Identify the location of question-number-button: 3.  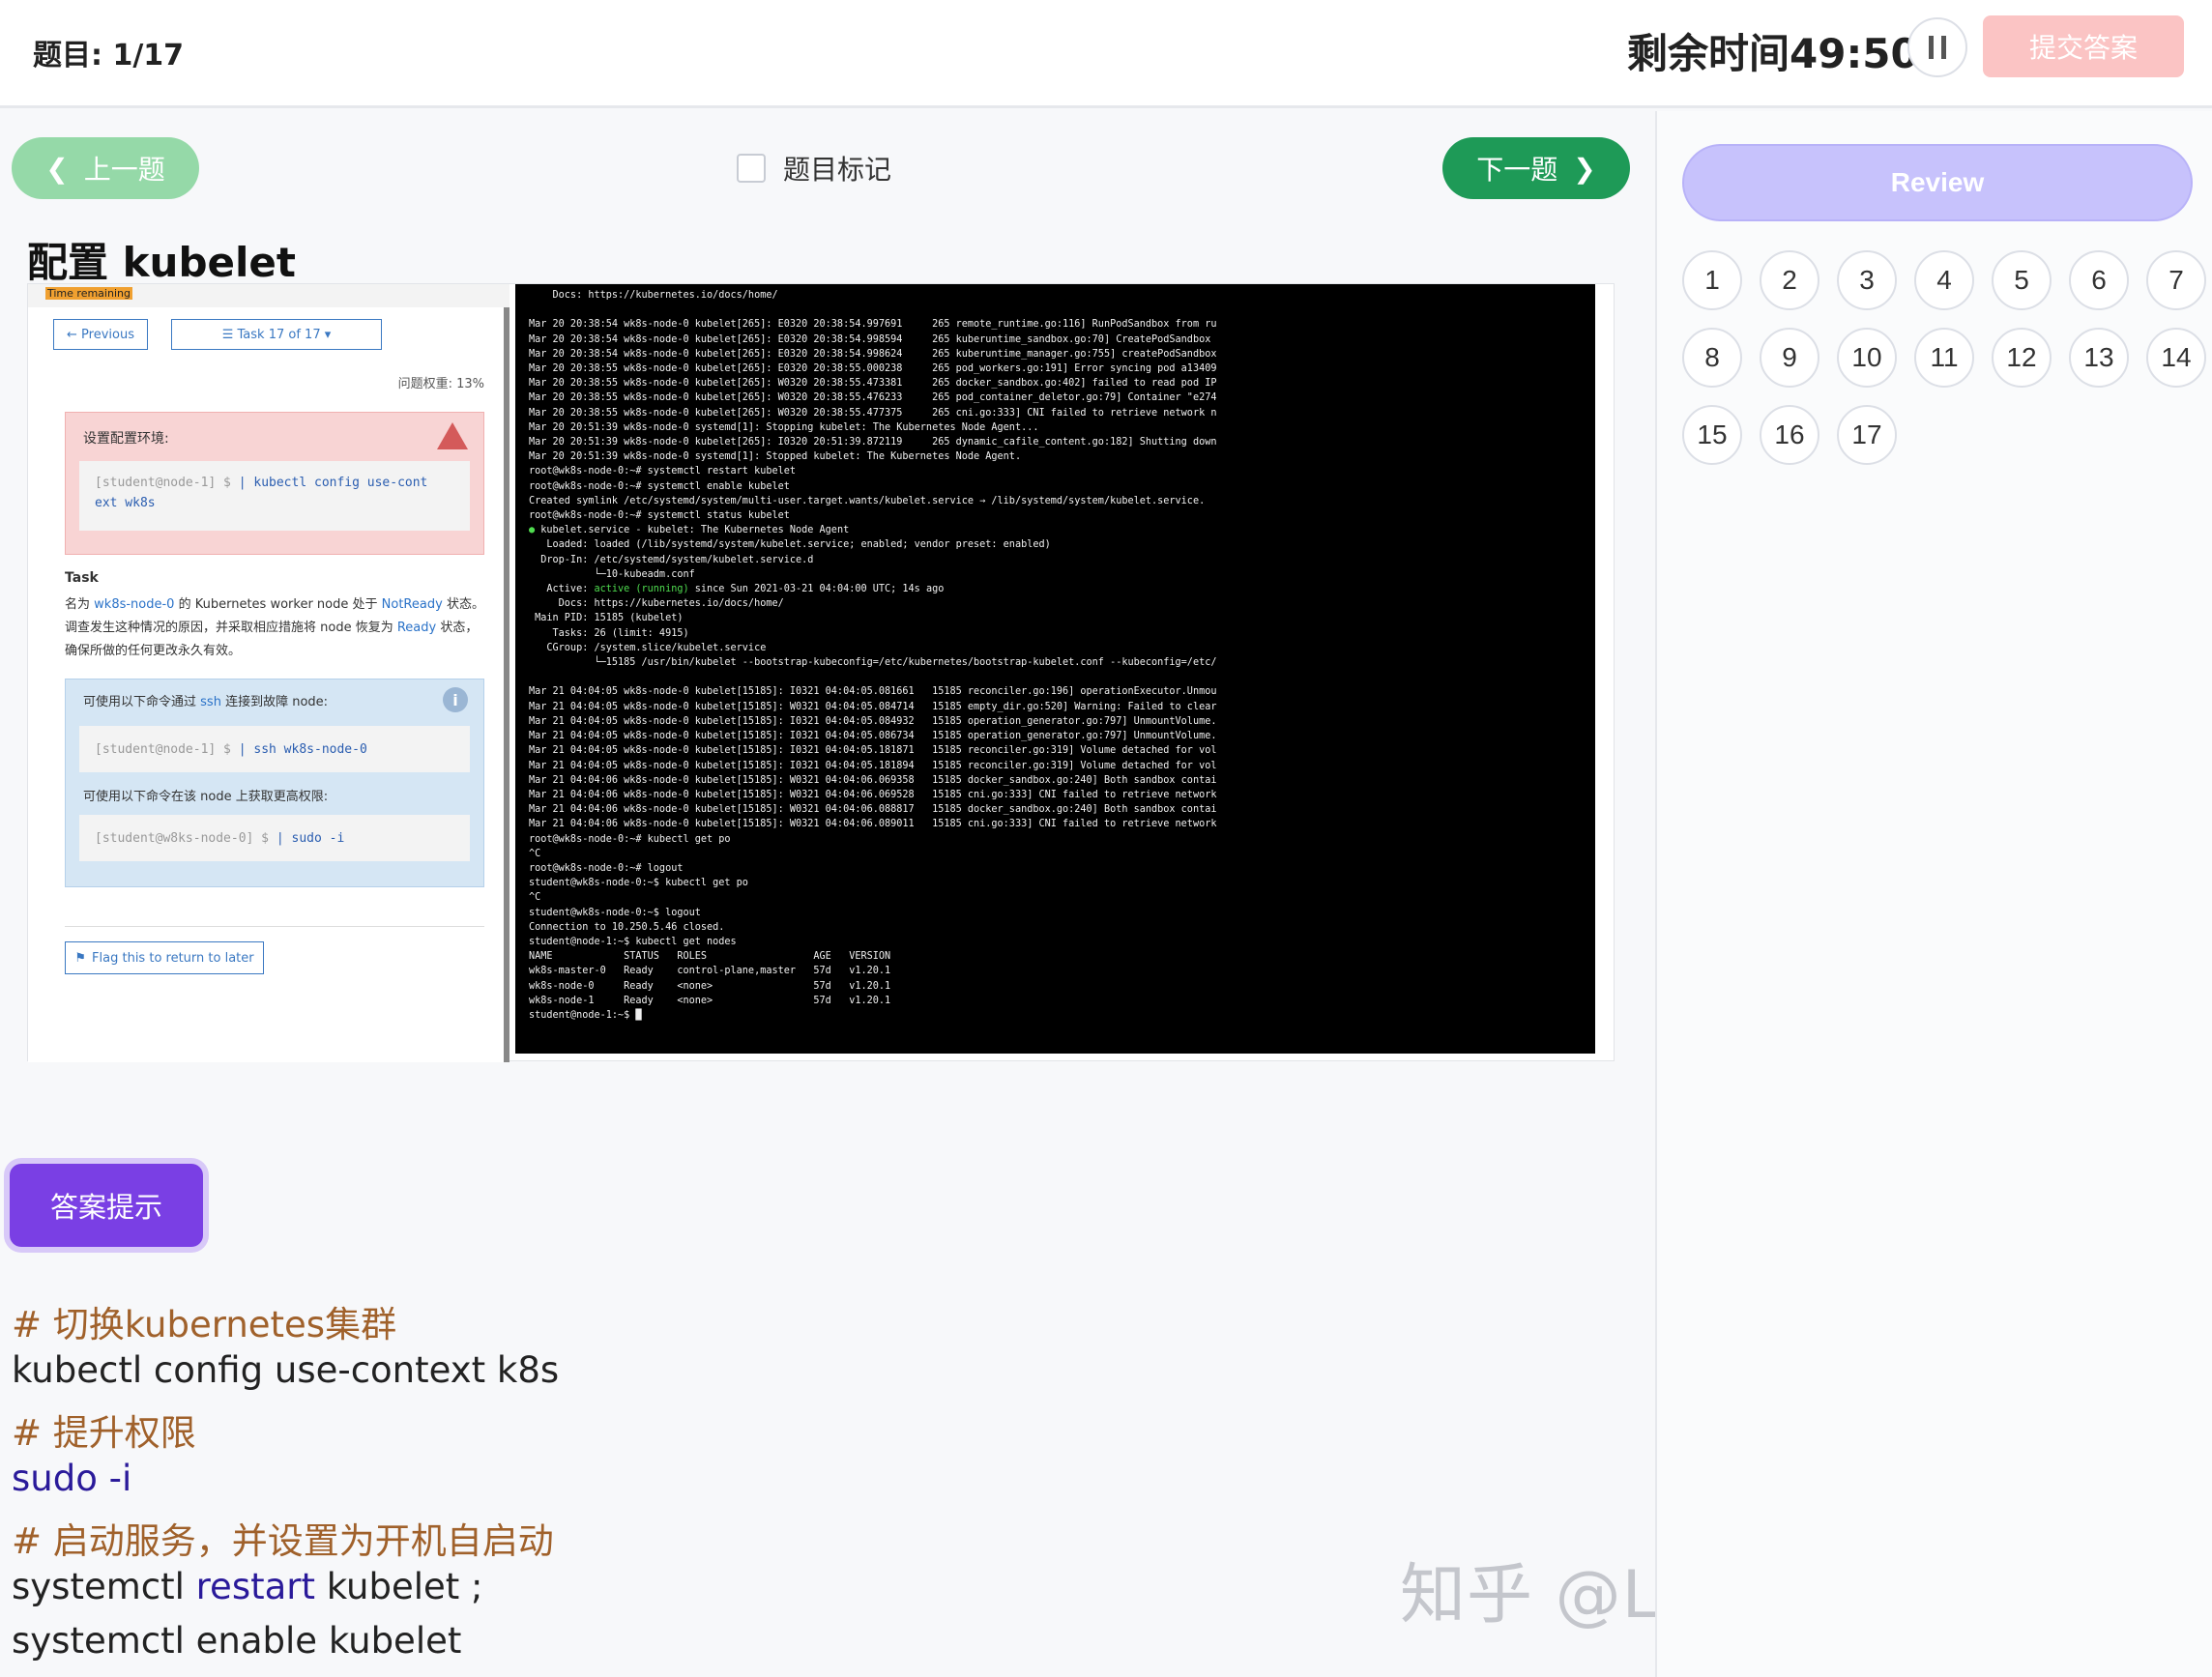
(1867, 280).